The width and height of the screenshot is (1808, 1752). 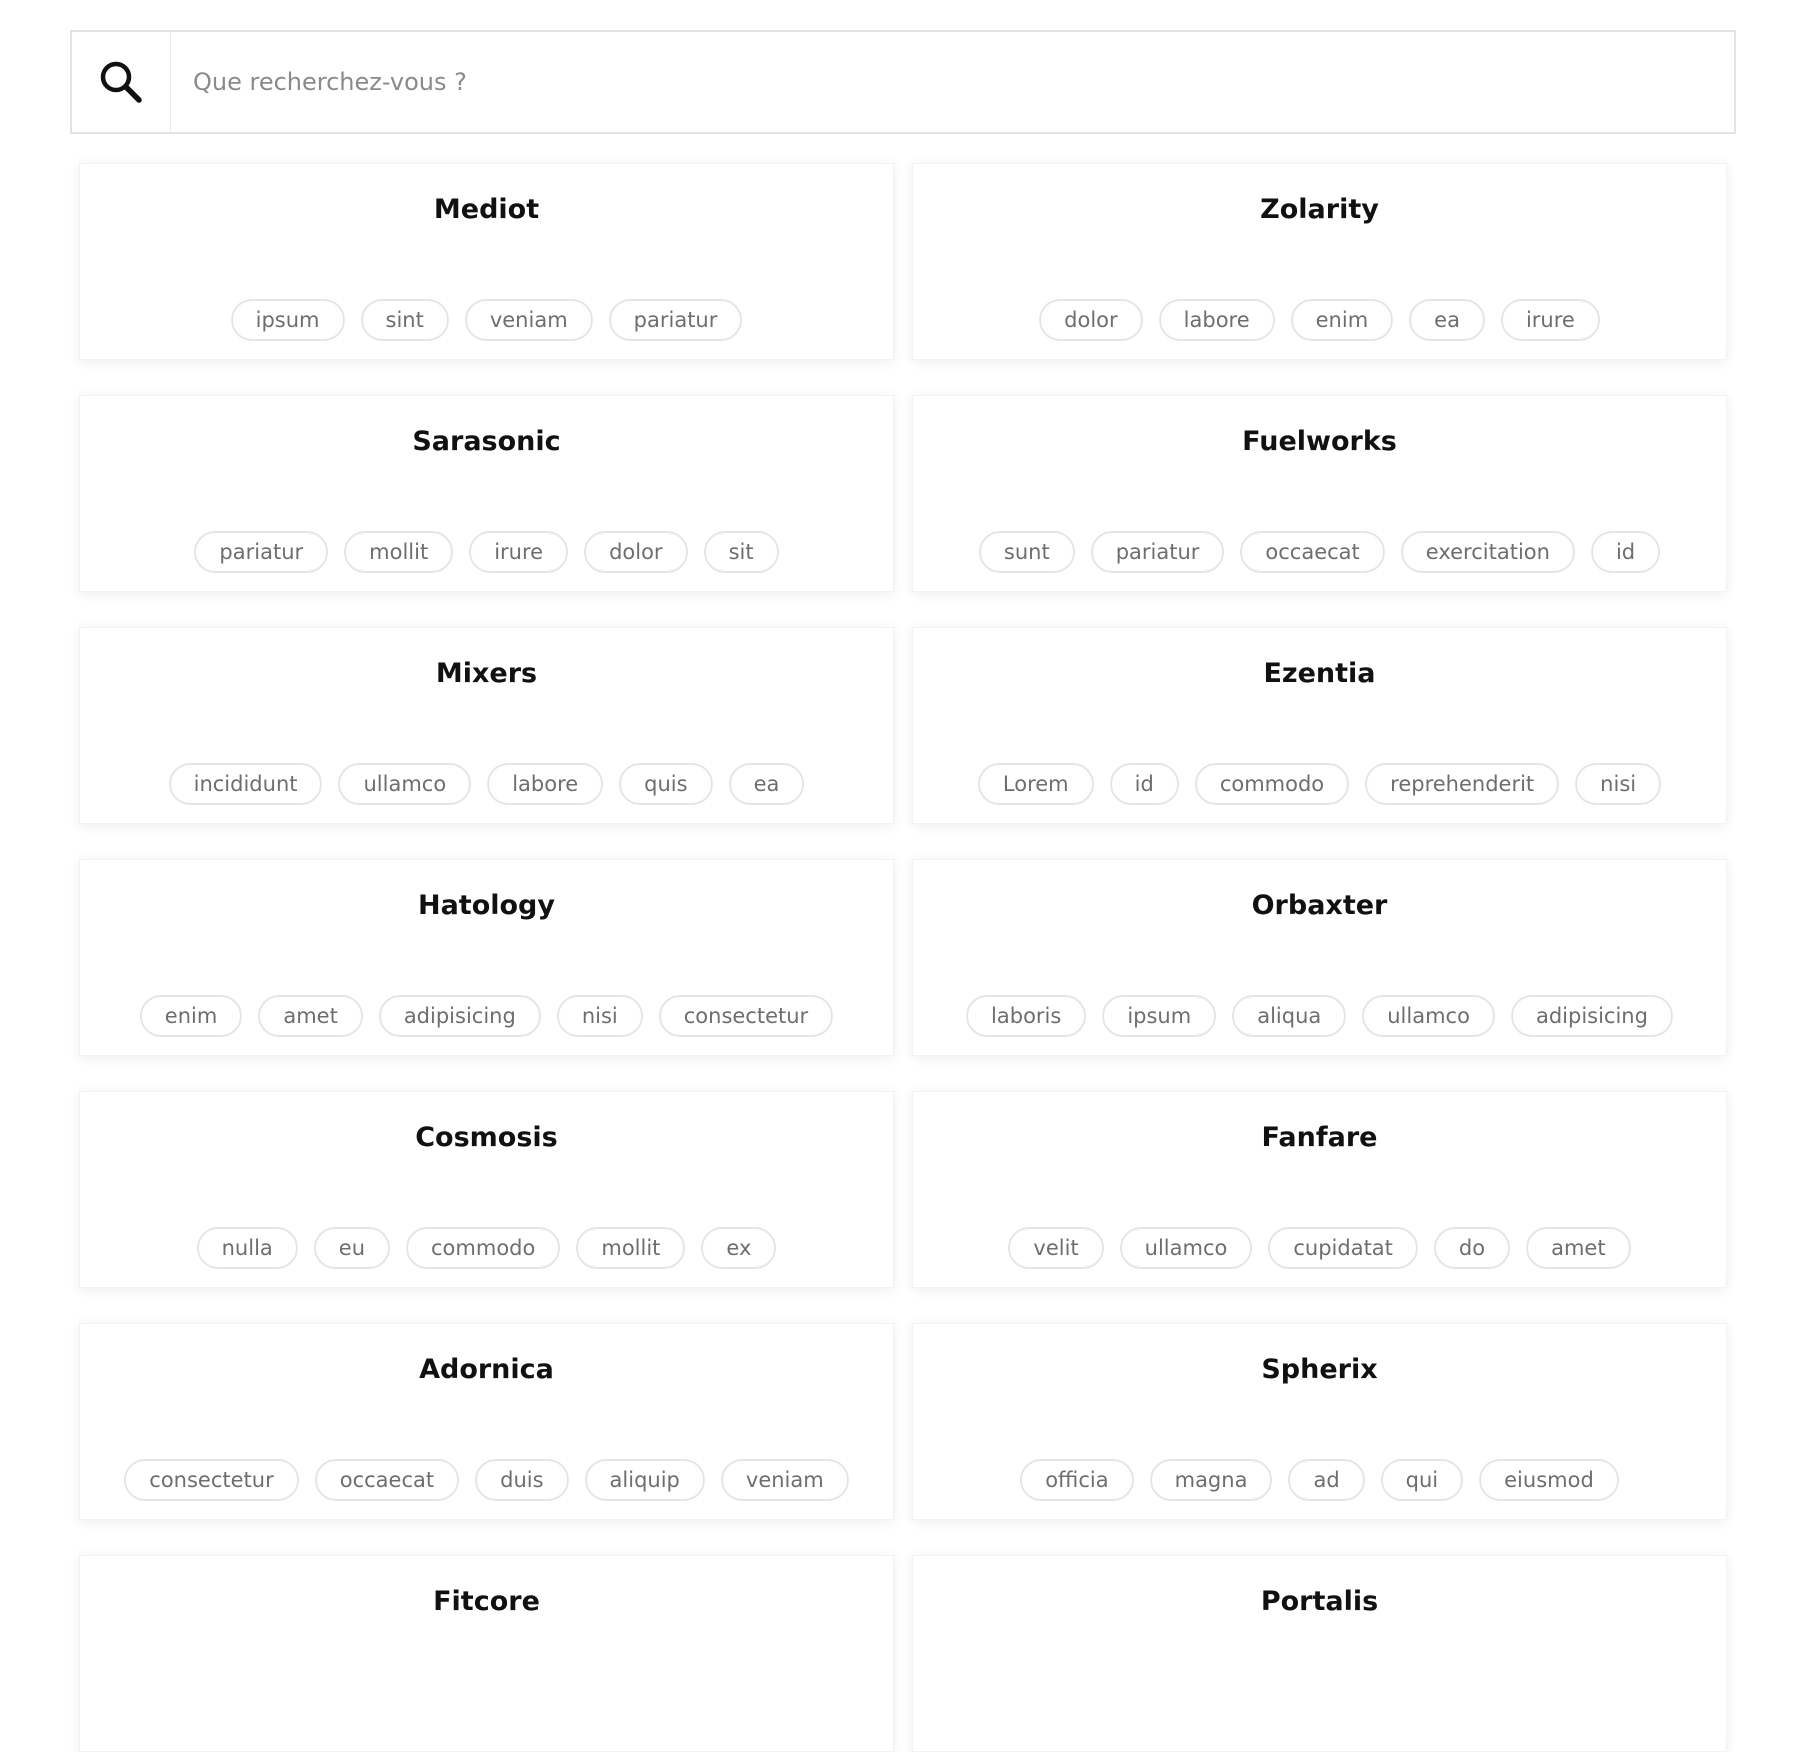 What do you see at coordinates (486, 261) in the screenshot?
I see `product-card: Mediot ipsum sint veniam pariatur` at bounding box center [486, 261].